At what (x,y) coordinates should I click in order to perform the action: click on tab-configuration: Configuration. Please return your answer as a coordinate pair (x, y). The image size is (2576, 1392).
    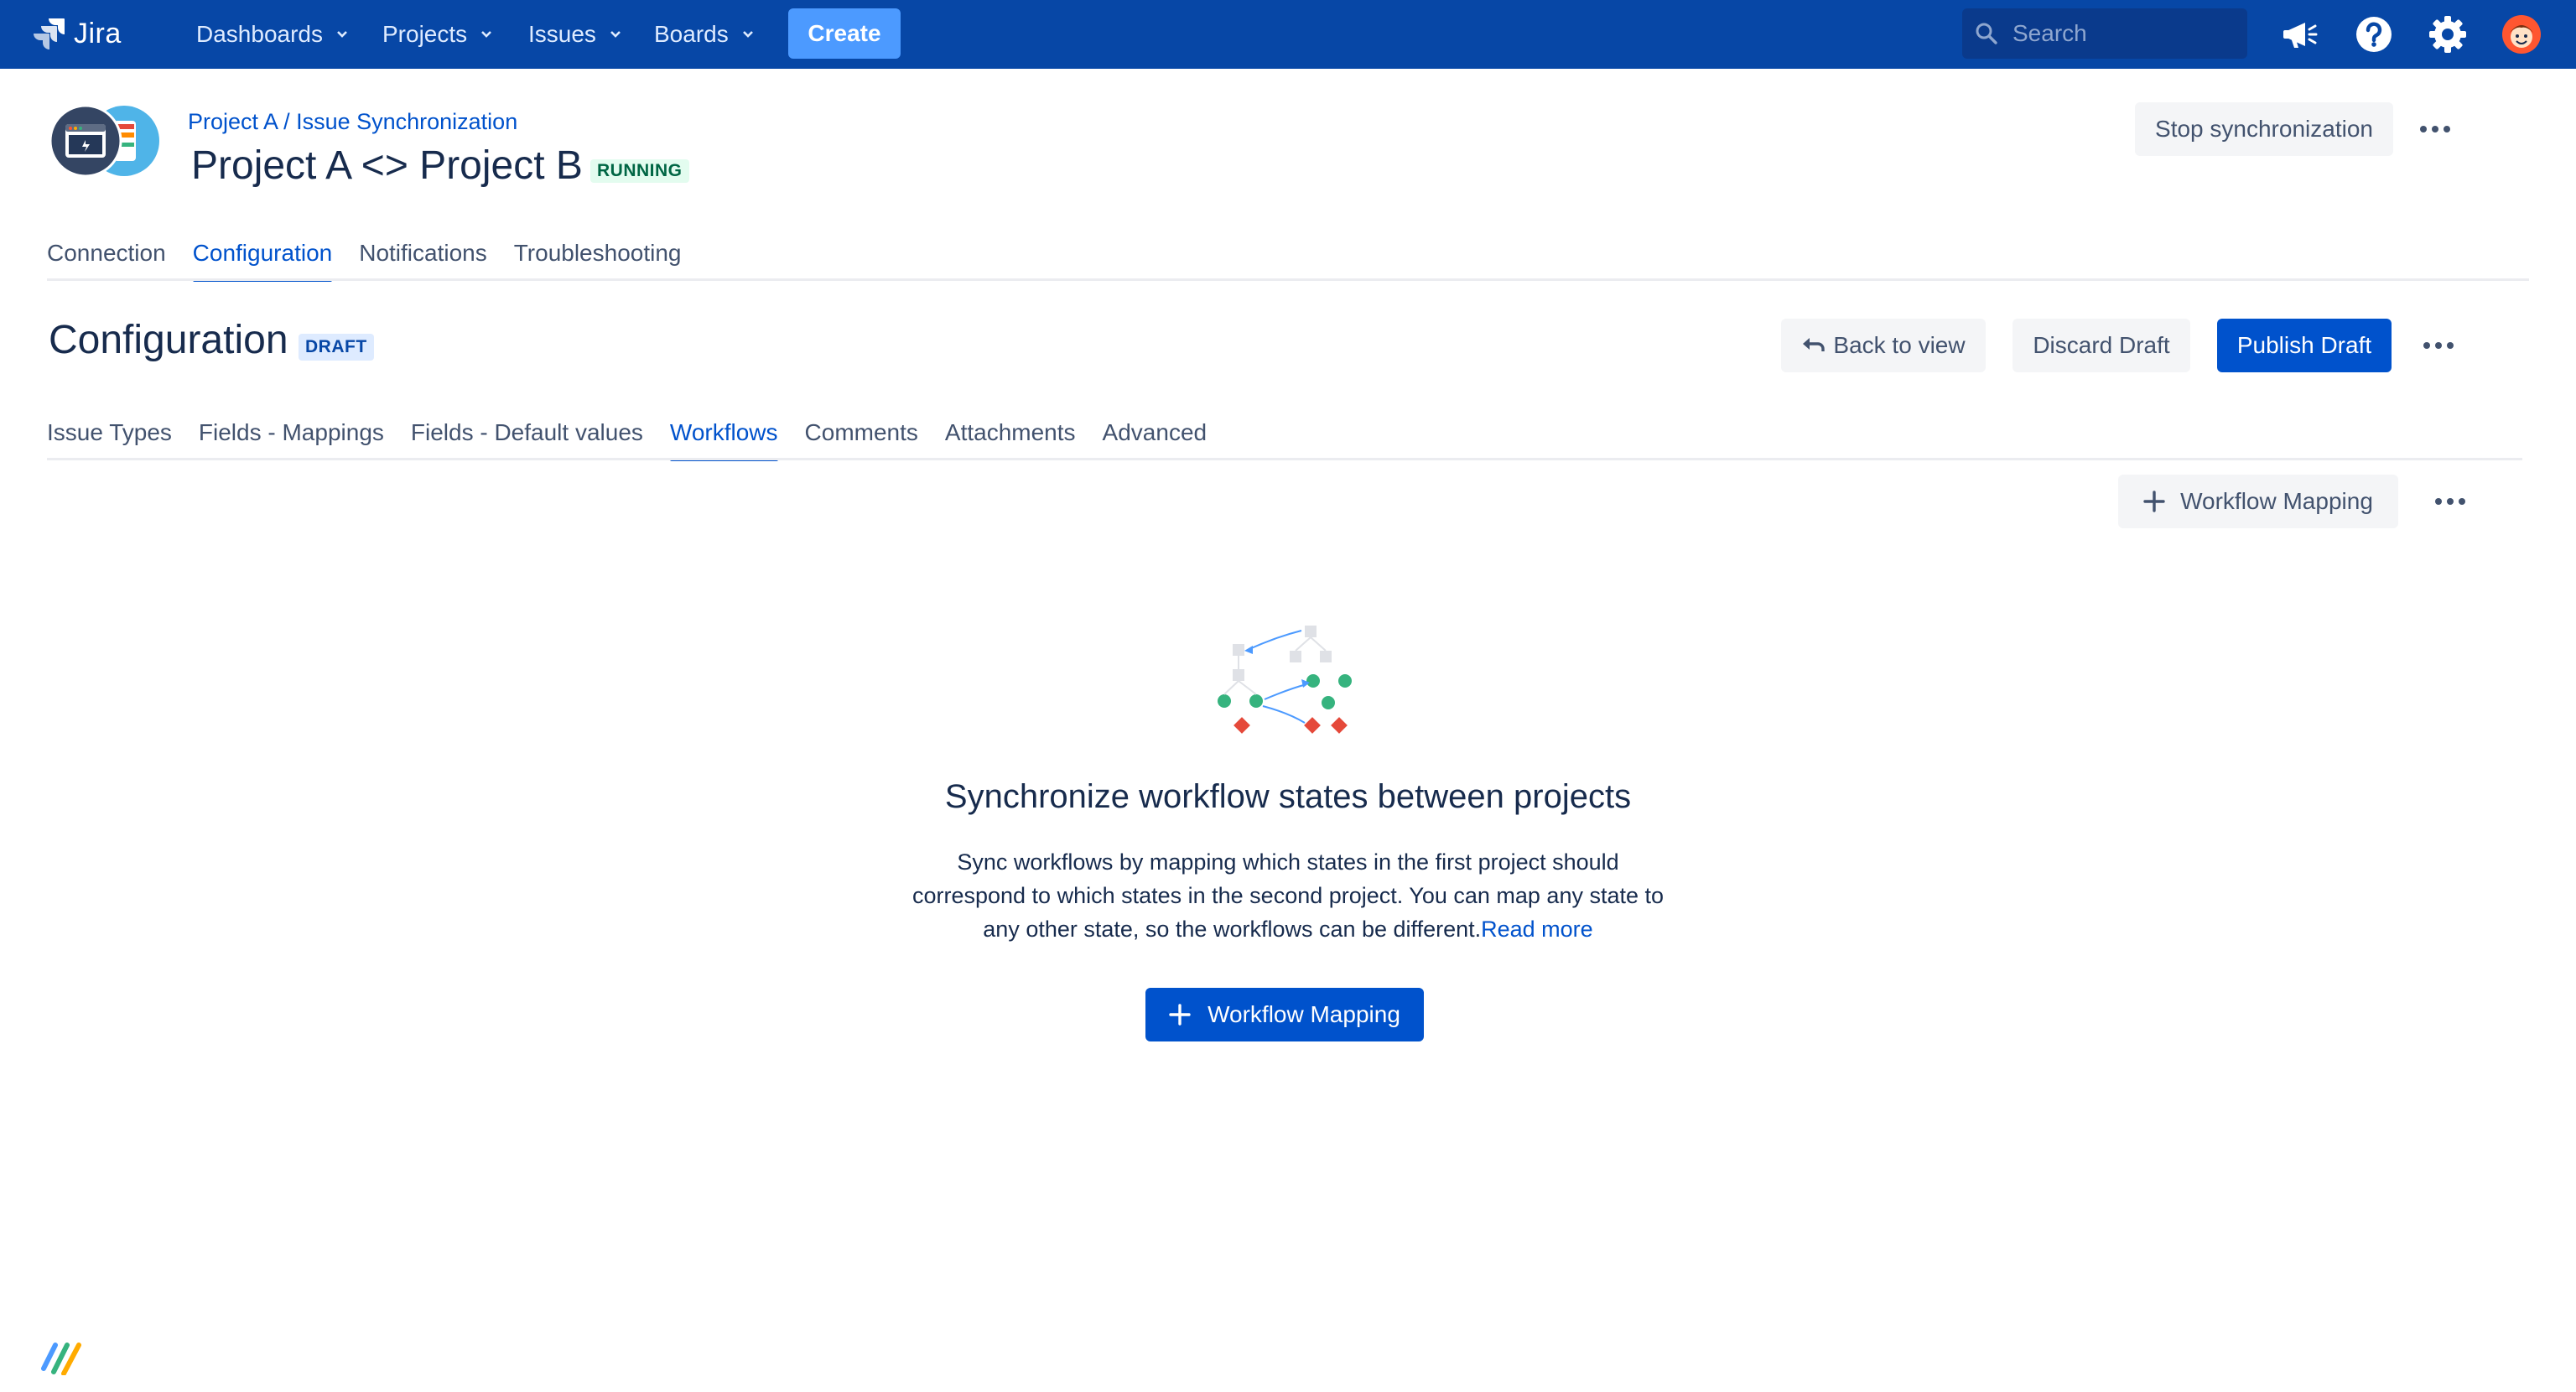
    Looking at the image, I should click on (262, 256).